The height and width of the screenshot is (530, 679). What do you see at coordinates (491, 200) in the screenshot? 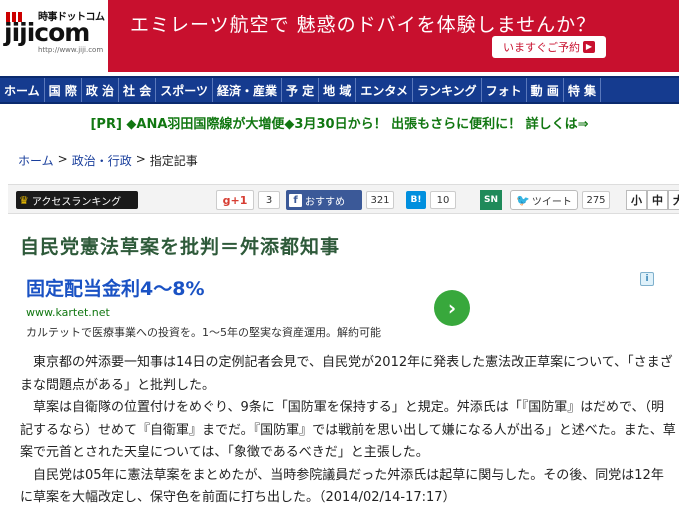
I see `sn-button: SN` at bounding box center [491, 200].